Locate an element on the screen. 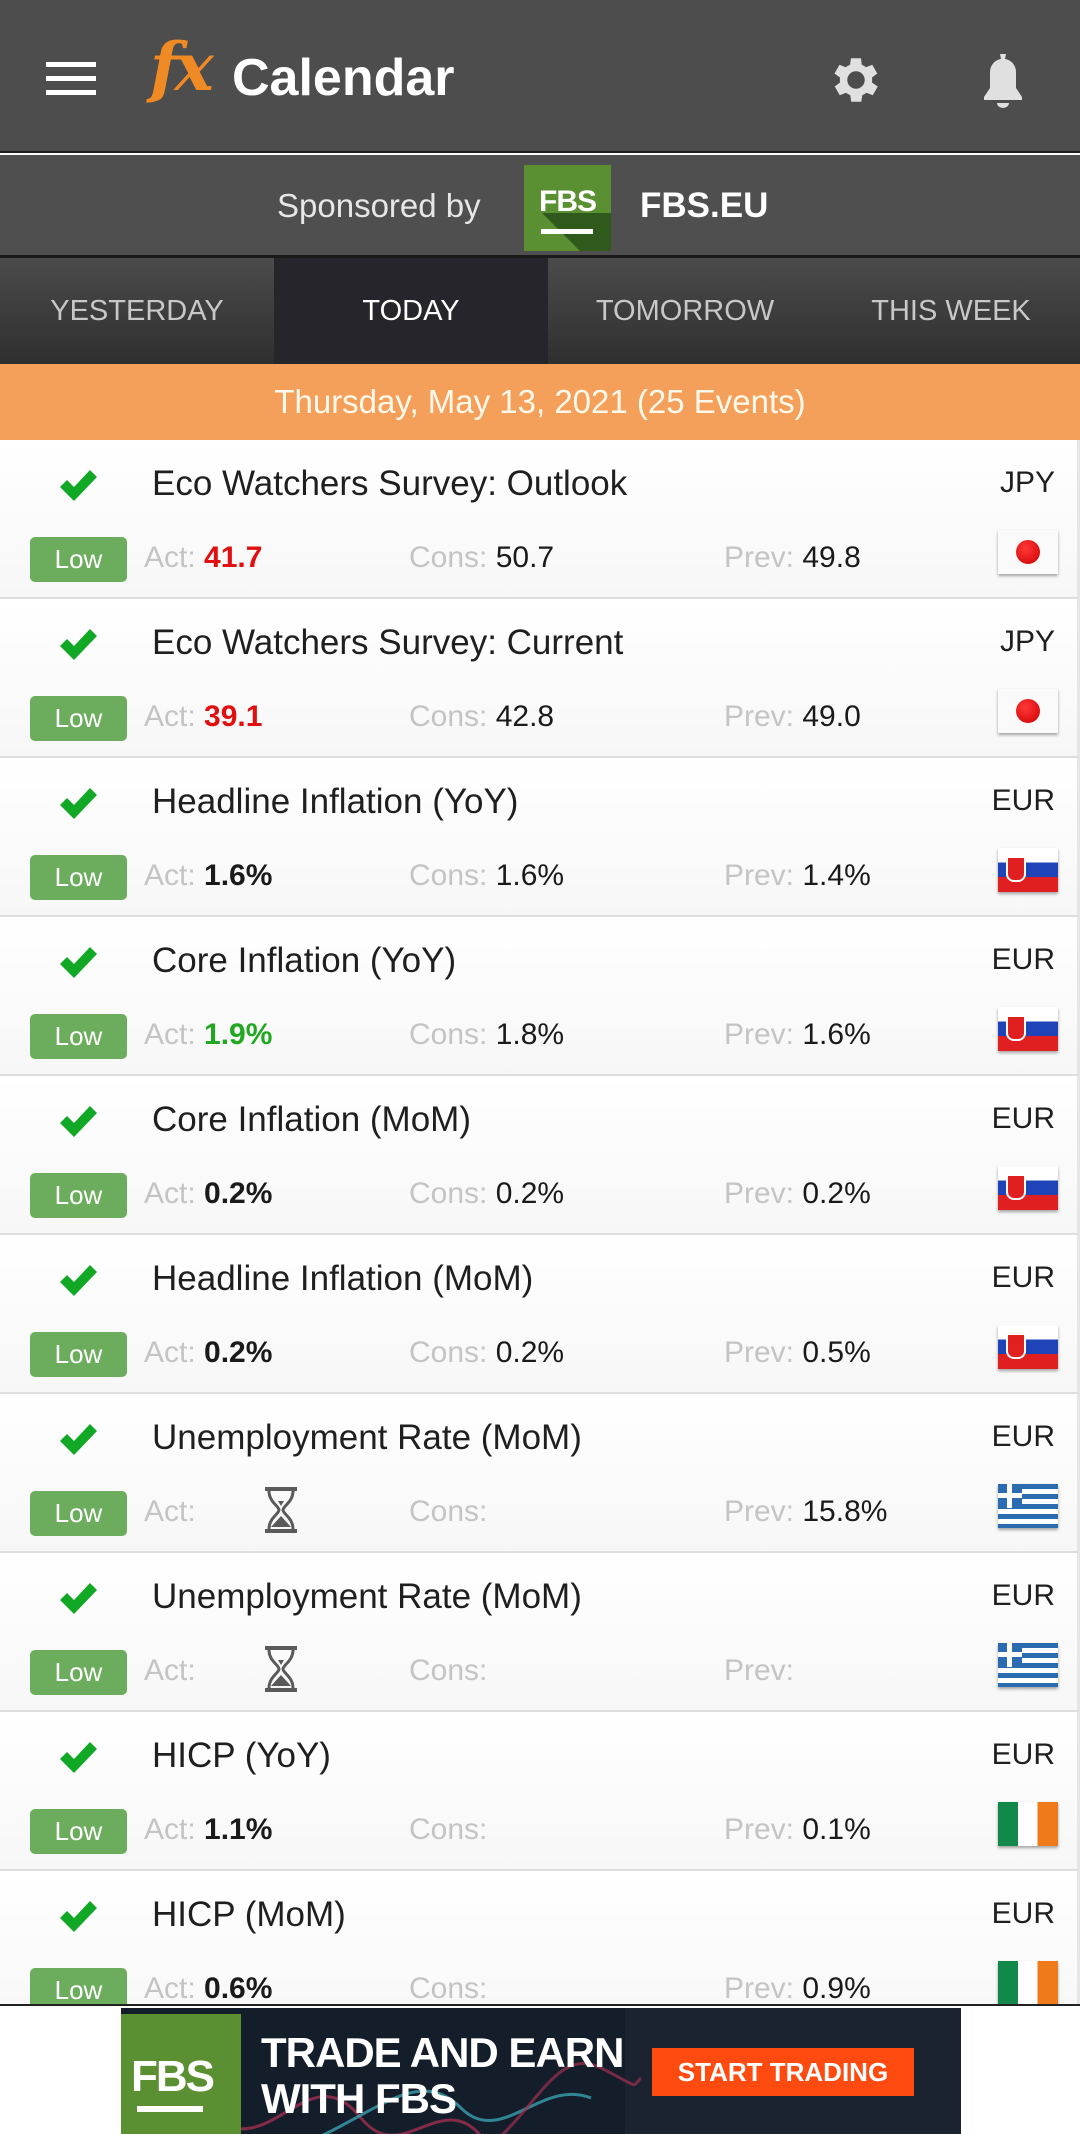 The height and width of the screenshot is (2134, 1080). gear-icon is located at coordinates (856, 80).